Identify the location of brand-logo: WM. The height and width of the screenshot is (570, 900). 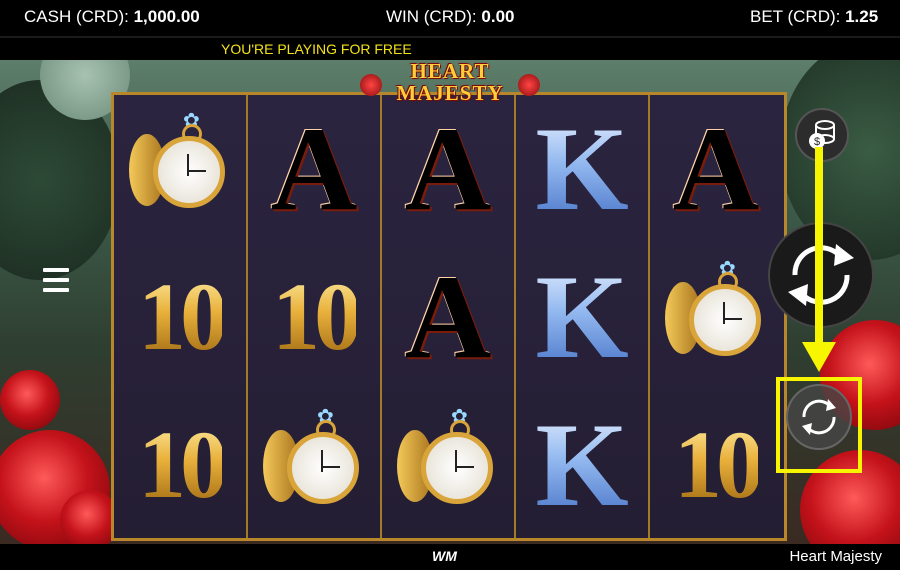
(444, 556).